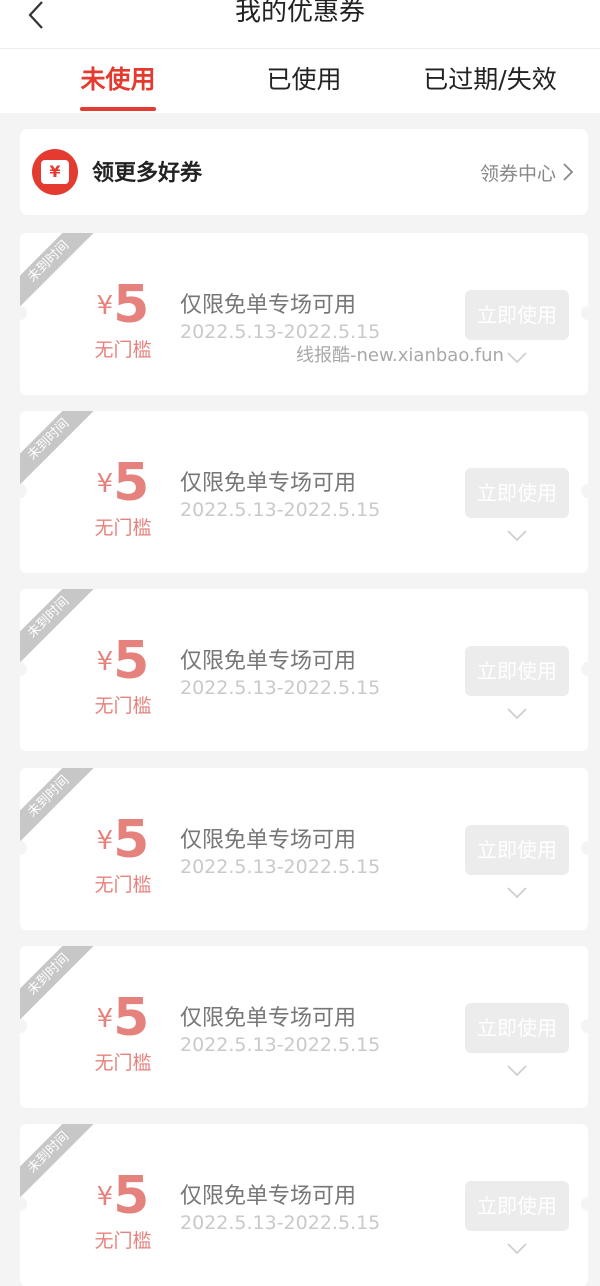 The height and width of the screenshot is (1286, 600). What do you see at coordinates (304, 81) in the screenshot?
I see `tab-used: 已使用` at bounding box center [304, 81].